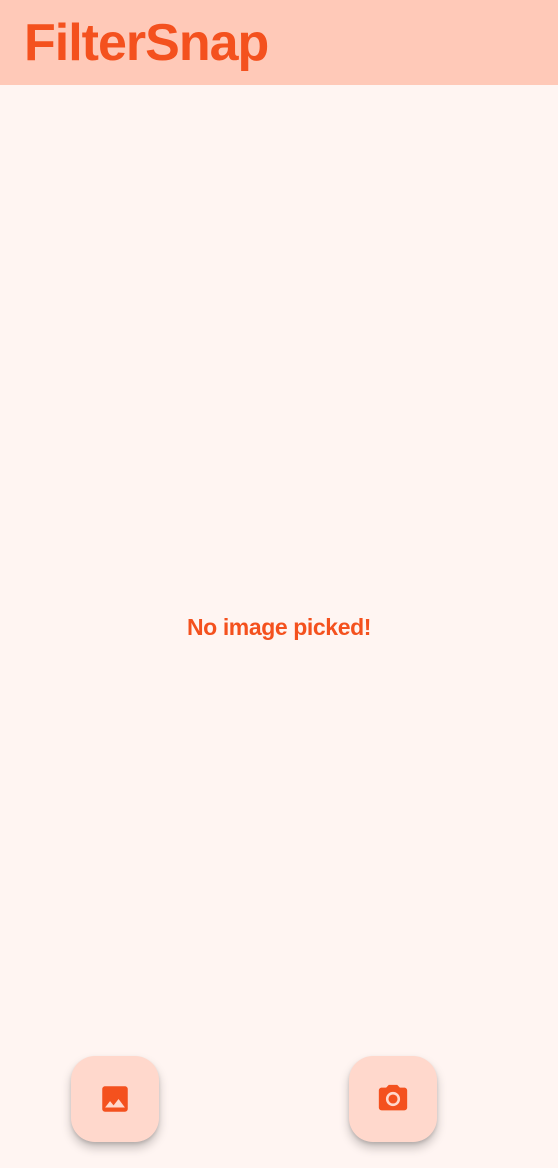 The image size is (558, 1168). What do you see at coordinates (279, 42) in the screenshot?
I see `app-bar: FilterSnap` at bounding box center [279, 42].